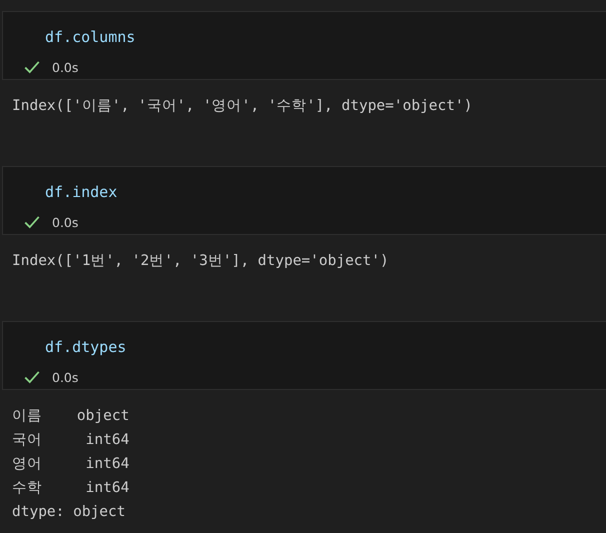 The width and height of the screenshot is (606, 533). What do you see at coordinates (304, 45) in the screenshot?
I see `code-cell: df.columns 0.0s` at bounding box center [304, 45].